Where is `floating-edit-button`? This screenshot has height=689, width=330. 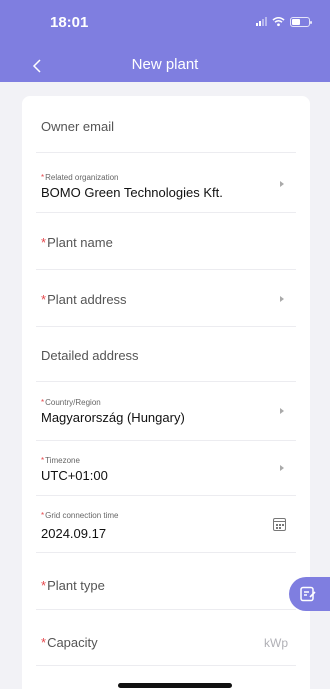
floating-edit-button is located at coordinates (309, 594).